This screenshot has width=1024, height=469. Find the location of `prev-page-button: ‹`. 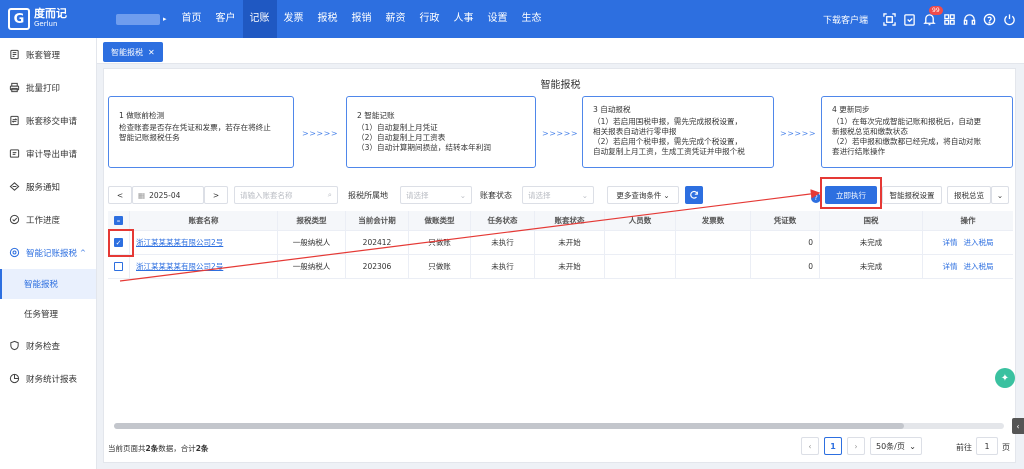

prev-page-button: ‹ is located at coordinates (810, 446).